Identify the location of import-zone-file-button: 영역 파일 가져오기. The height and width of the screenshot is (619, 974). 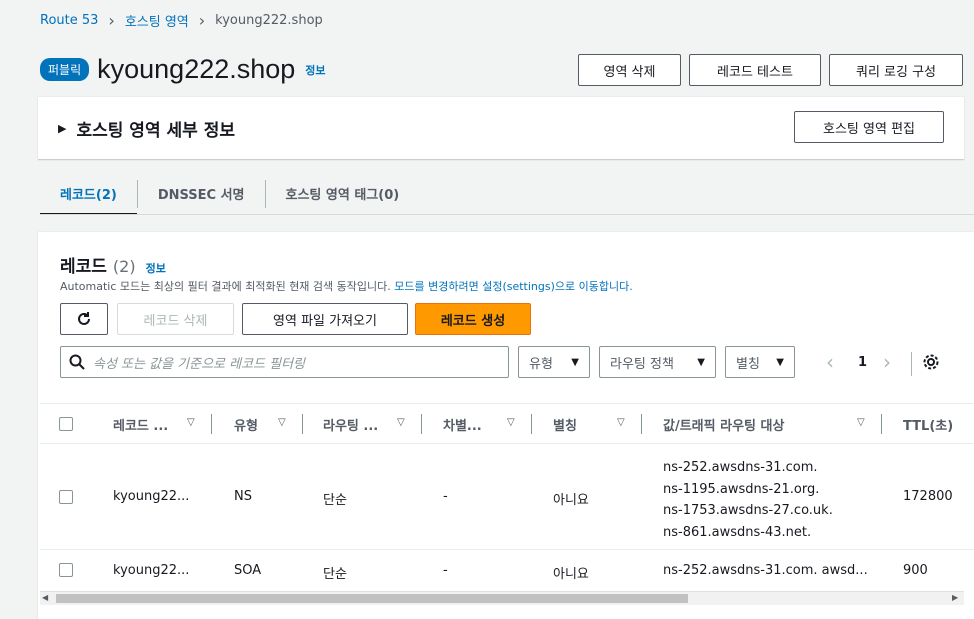
(325, 319).